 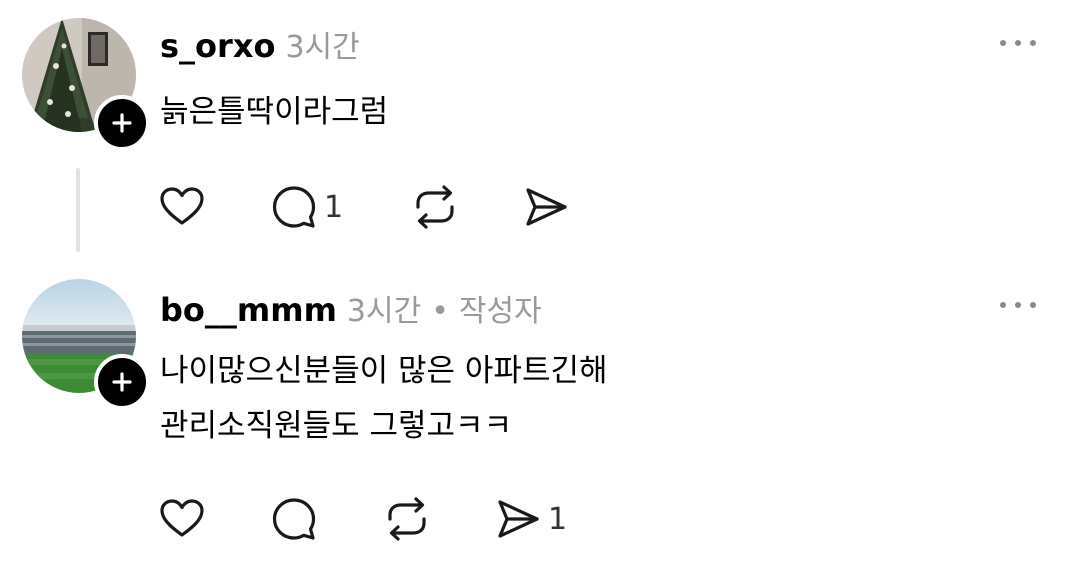 I want to click on username: s_orxo, so click(x=217, y=46).